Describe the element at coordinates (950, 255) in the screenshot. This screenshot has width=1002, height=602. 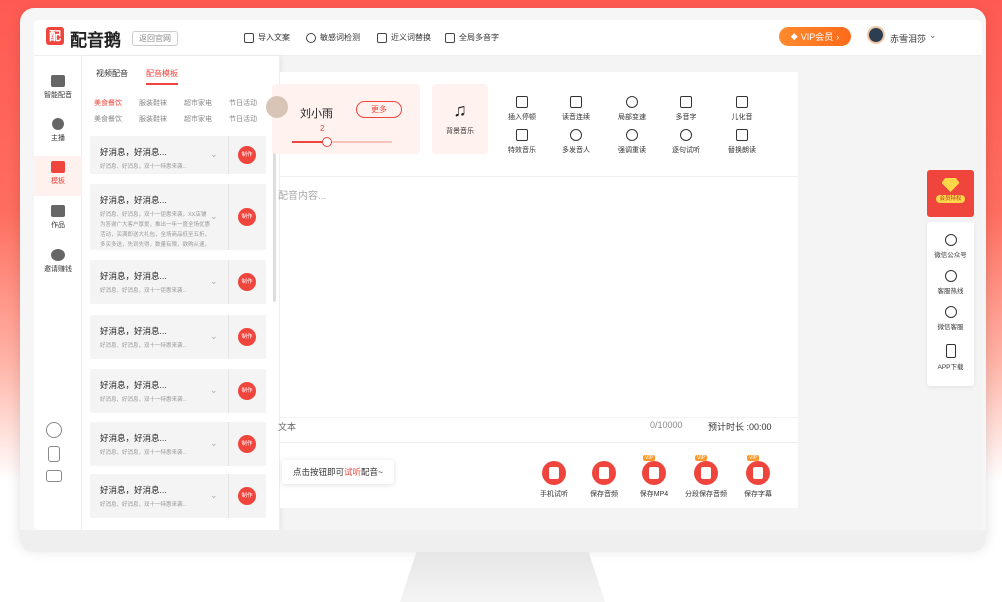
I see `side-label: 微信公众号` at that location.